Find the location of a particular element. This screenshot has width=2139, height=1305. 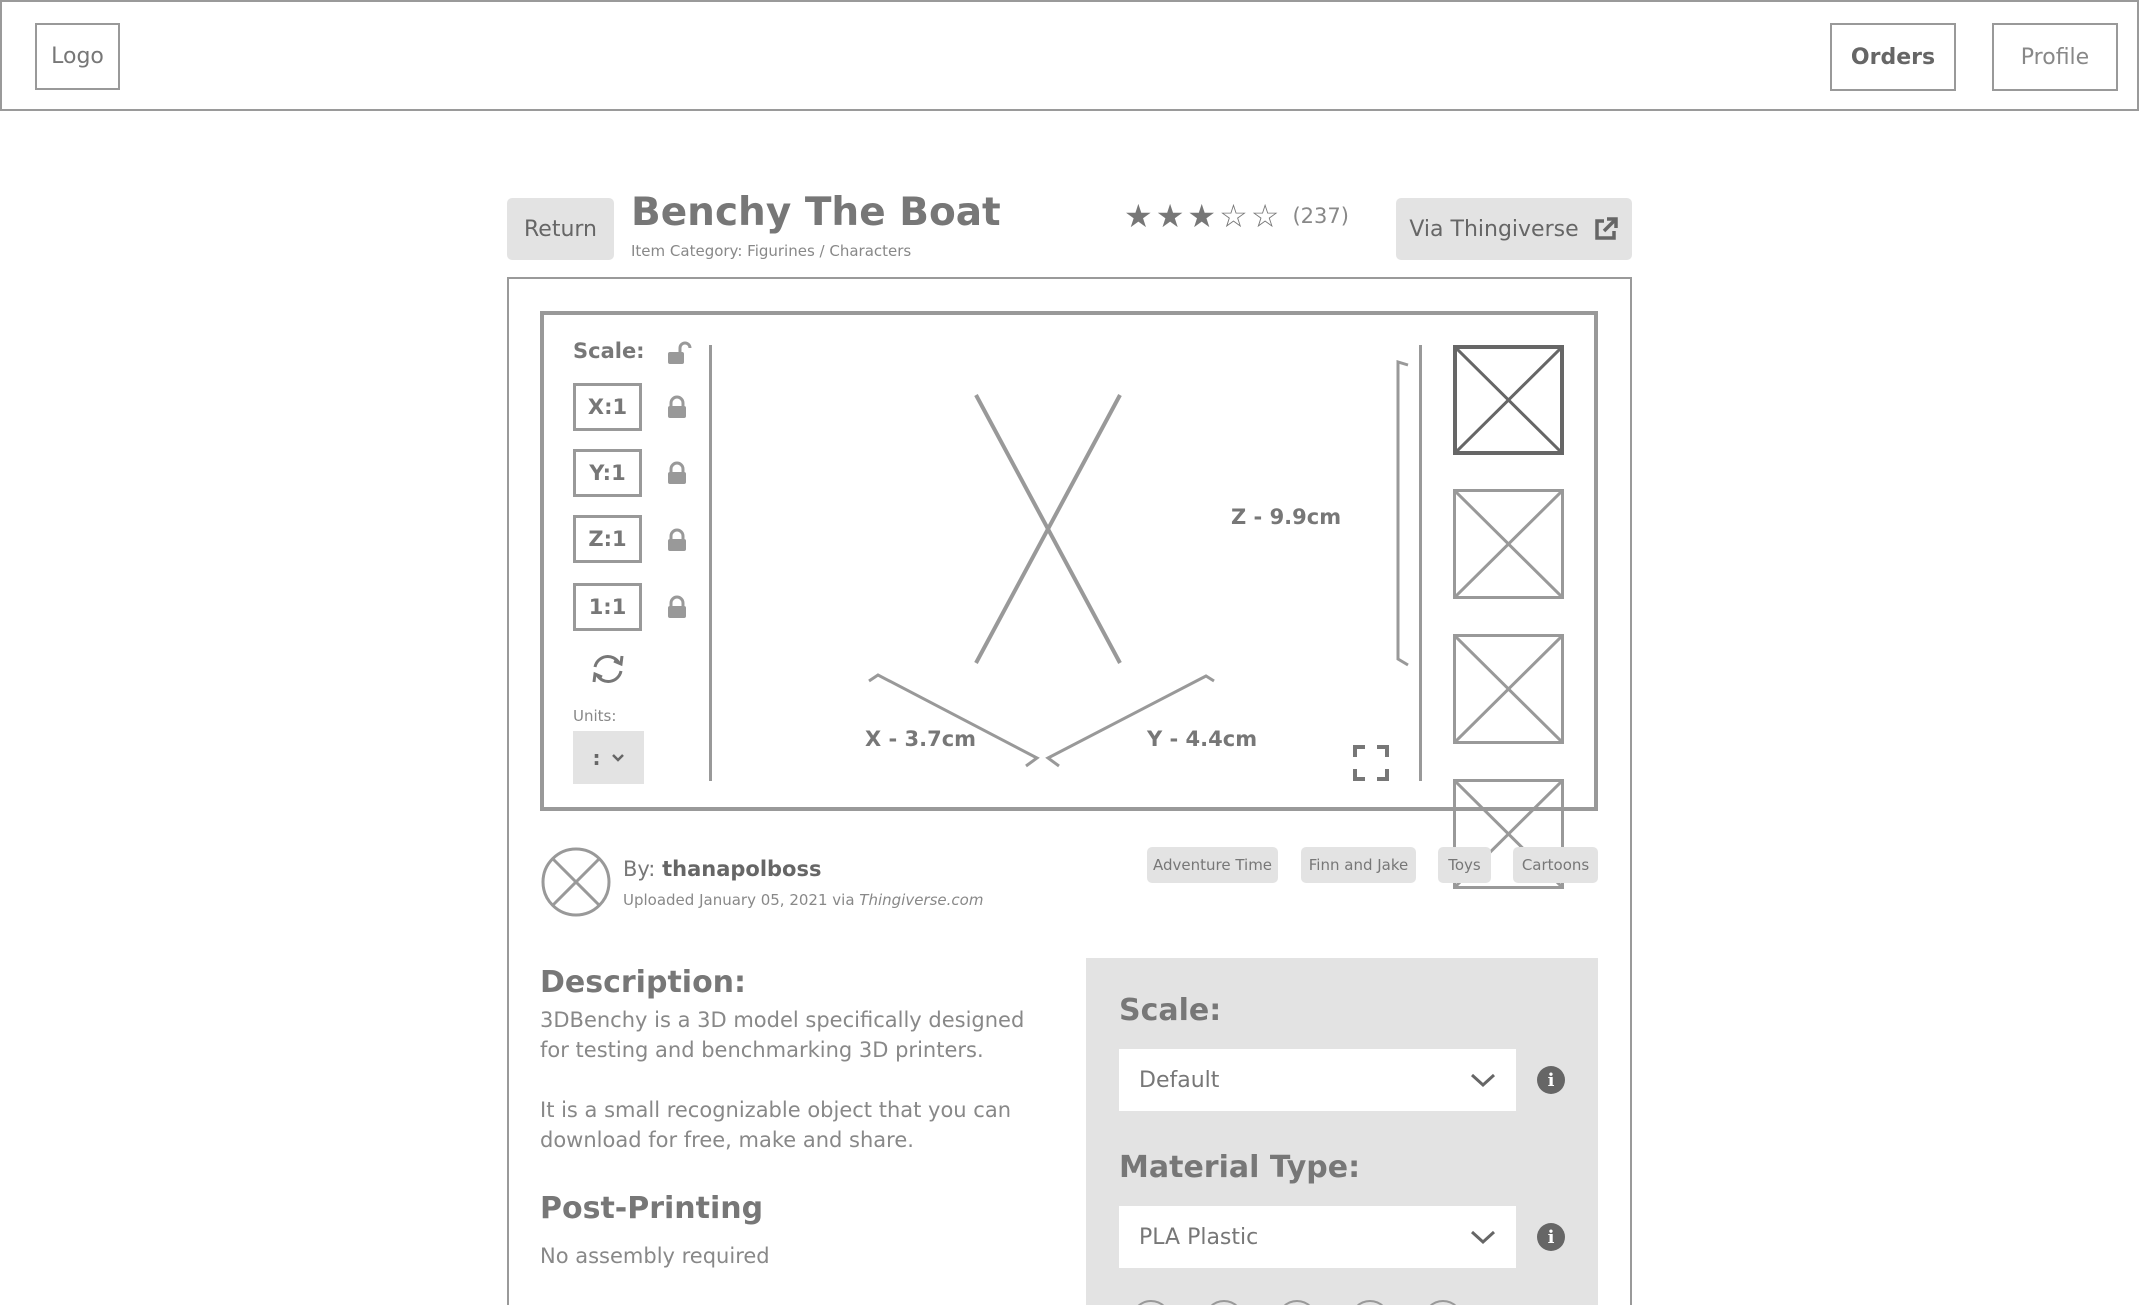

material-type-select: PLA Plastic is located at coordinates (1317, 1237).